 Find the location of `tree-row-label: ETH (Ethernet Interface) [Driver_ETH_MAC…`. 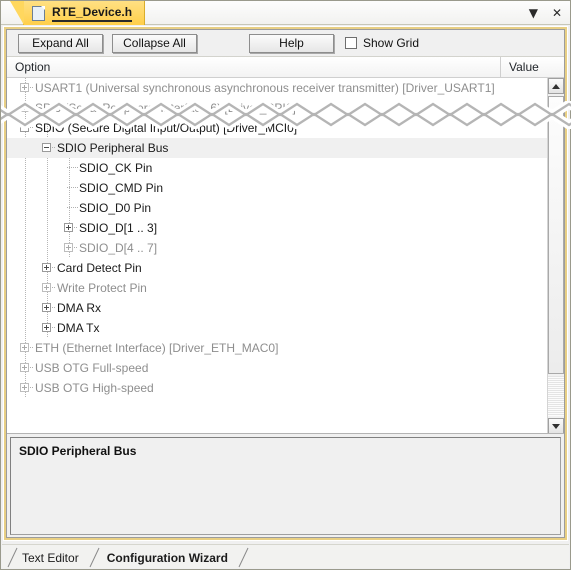

tree-row-label: ETH (Ethernet Interface) [Driver_ETH_MAC… is located at coordinates (157, 348).